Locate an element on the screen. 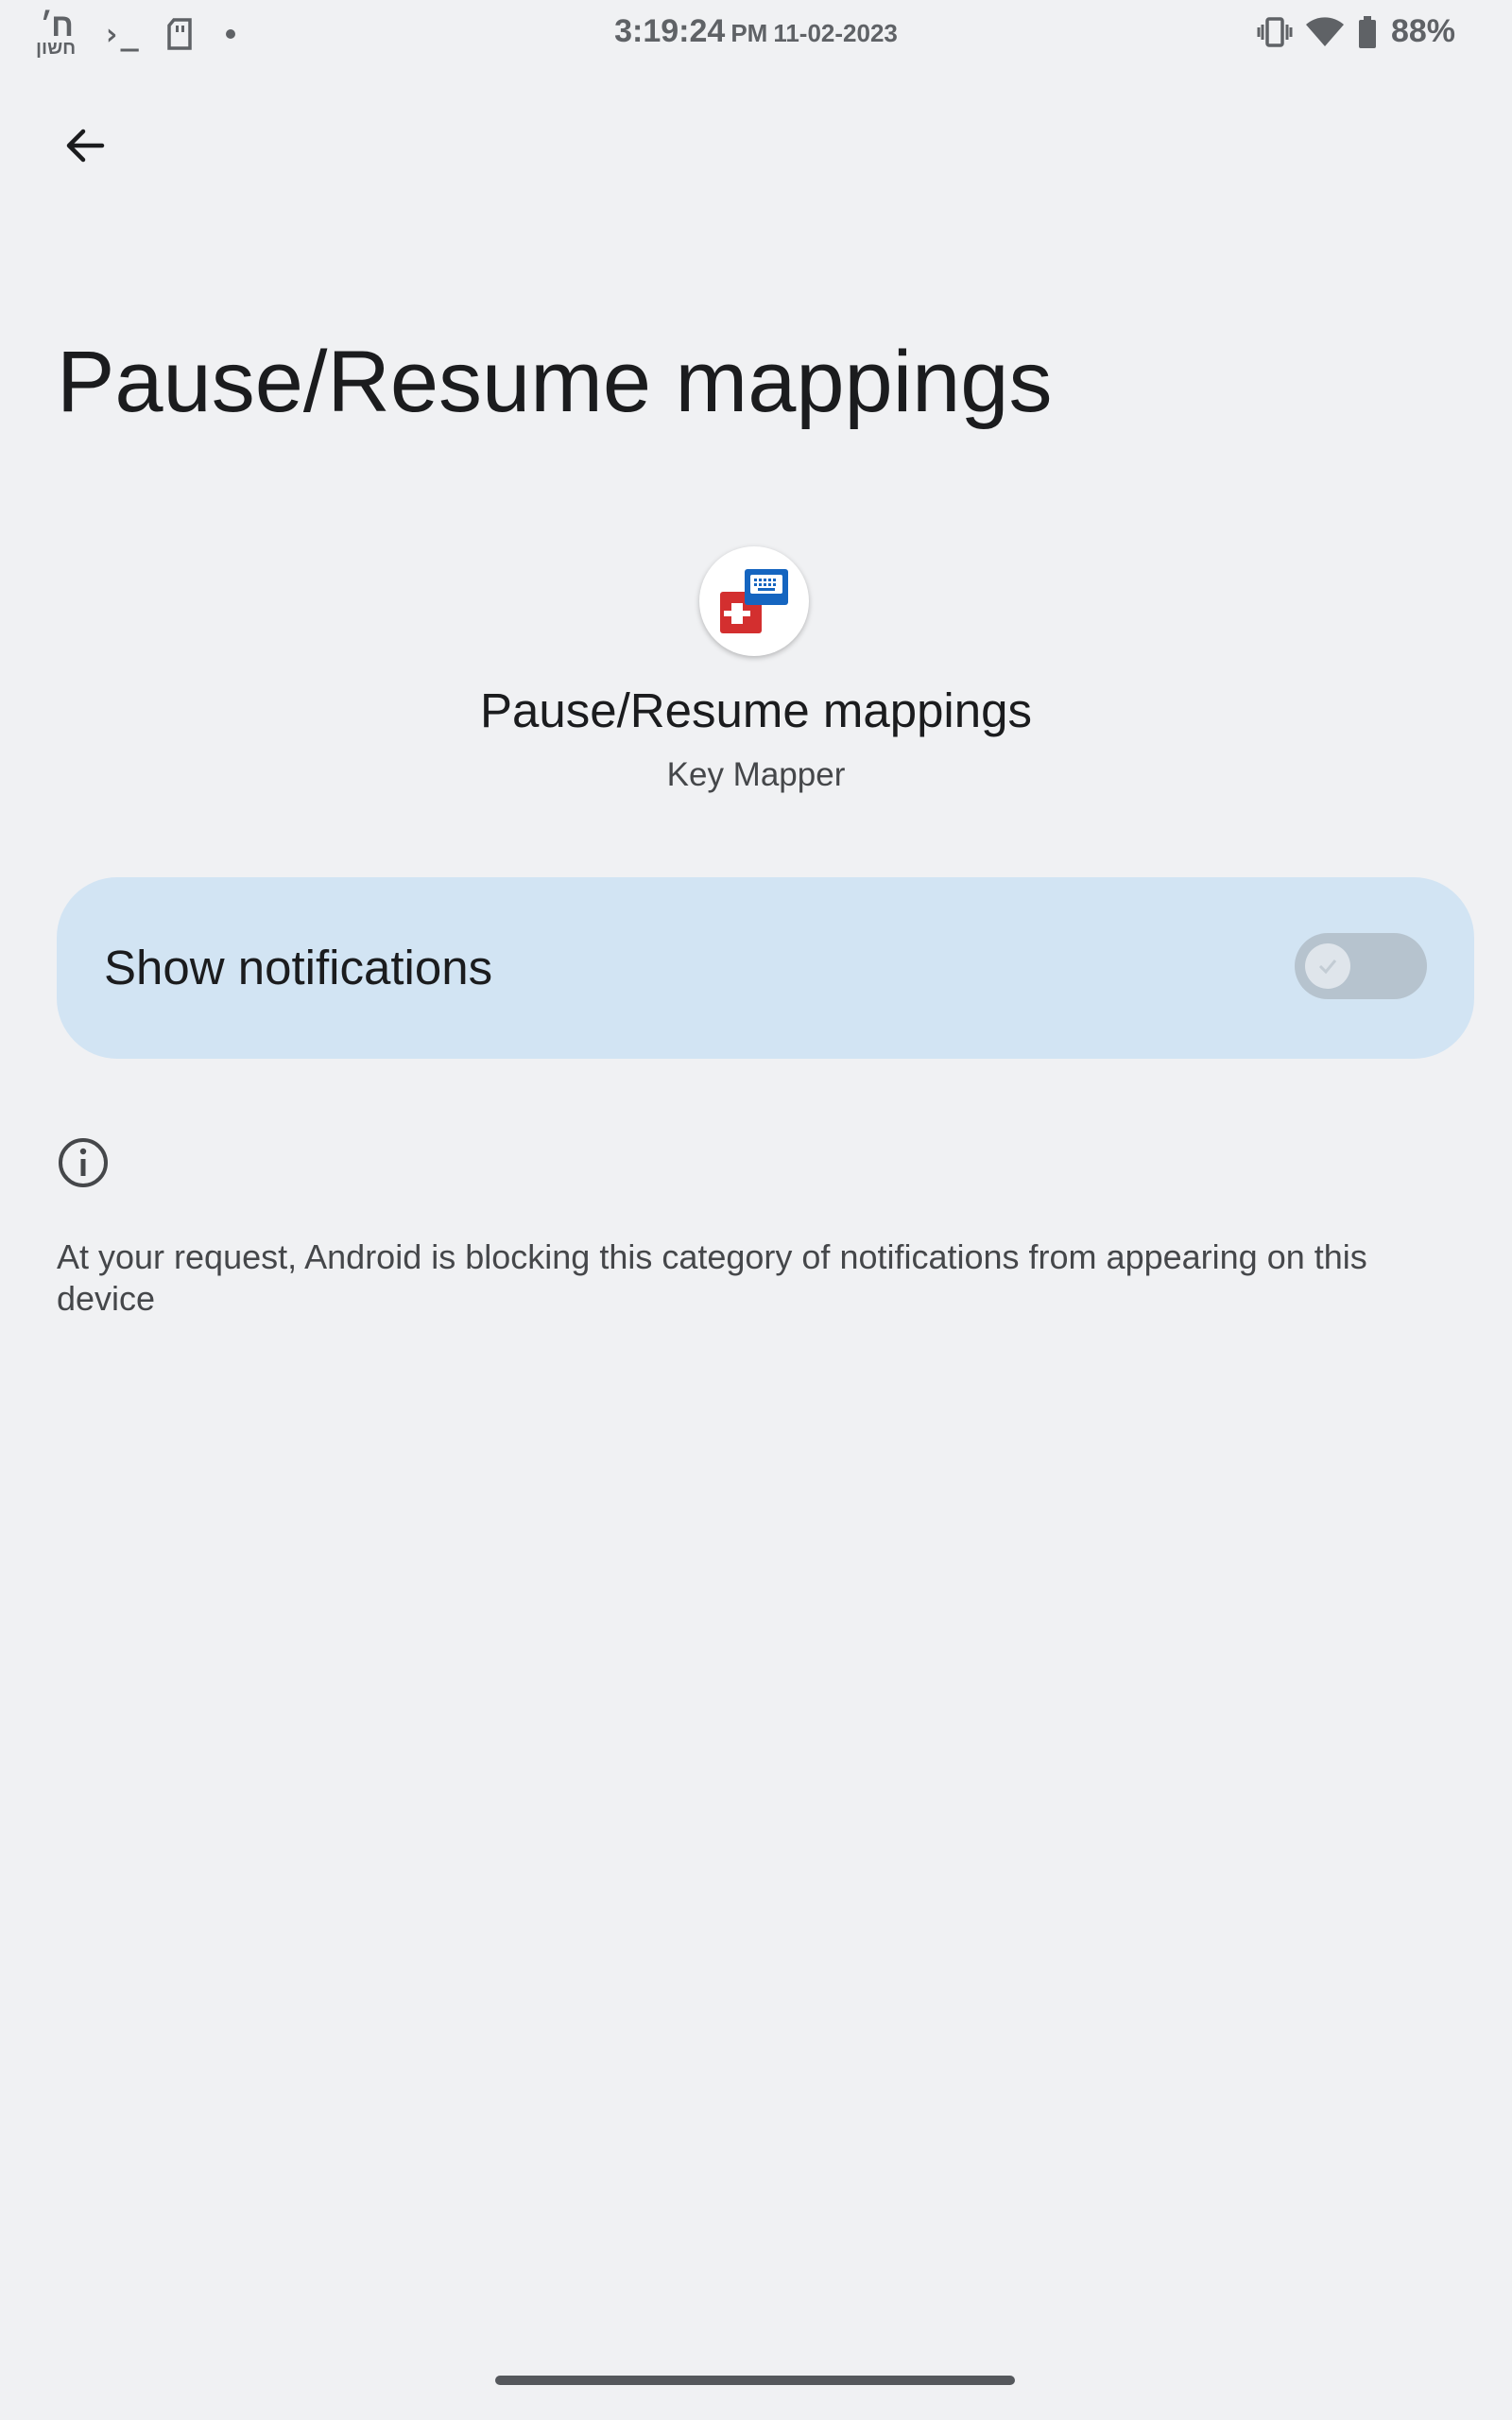 This screenshot has height=2420, width=1512. arrow-back-icon is located at coordinates (85, 146).